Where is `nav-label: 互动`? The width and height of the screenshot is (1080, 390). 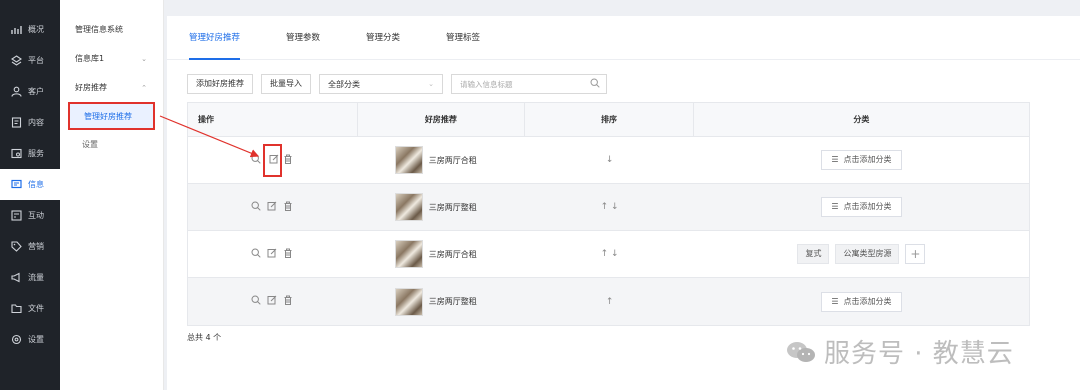
nav-label: 互动 is located at coordinates (36, 215).